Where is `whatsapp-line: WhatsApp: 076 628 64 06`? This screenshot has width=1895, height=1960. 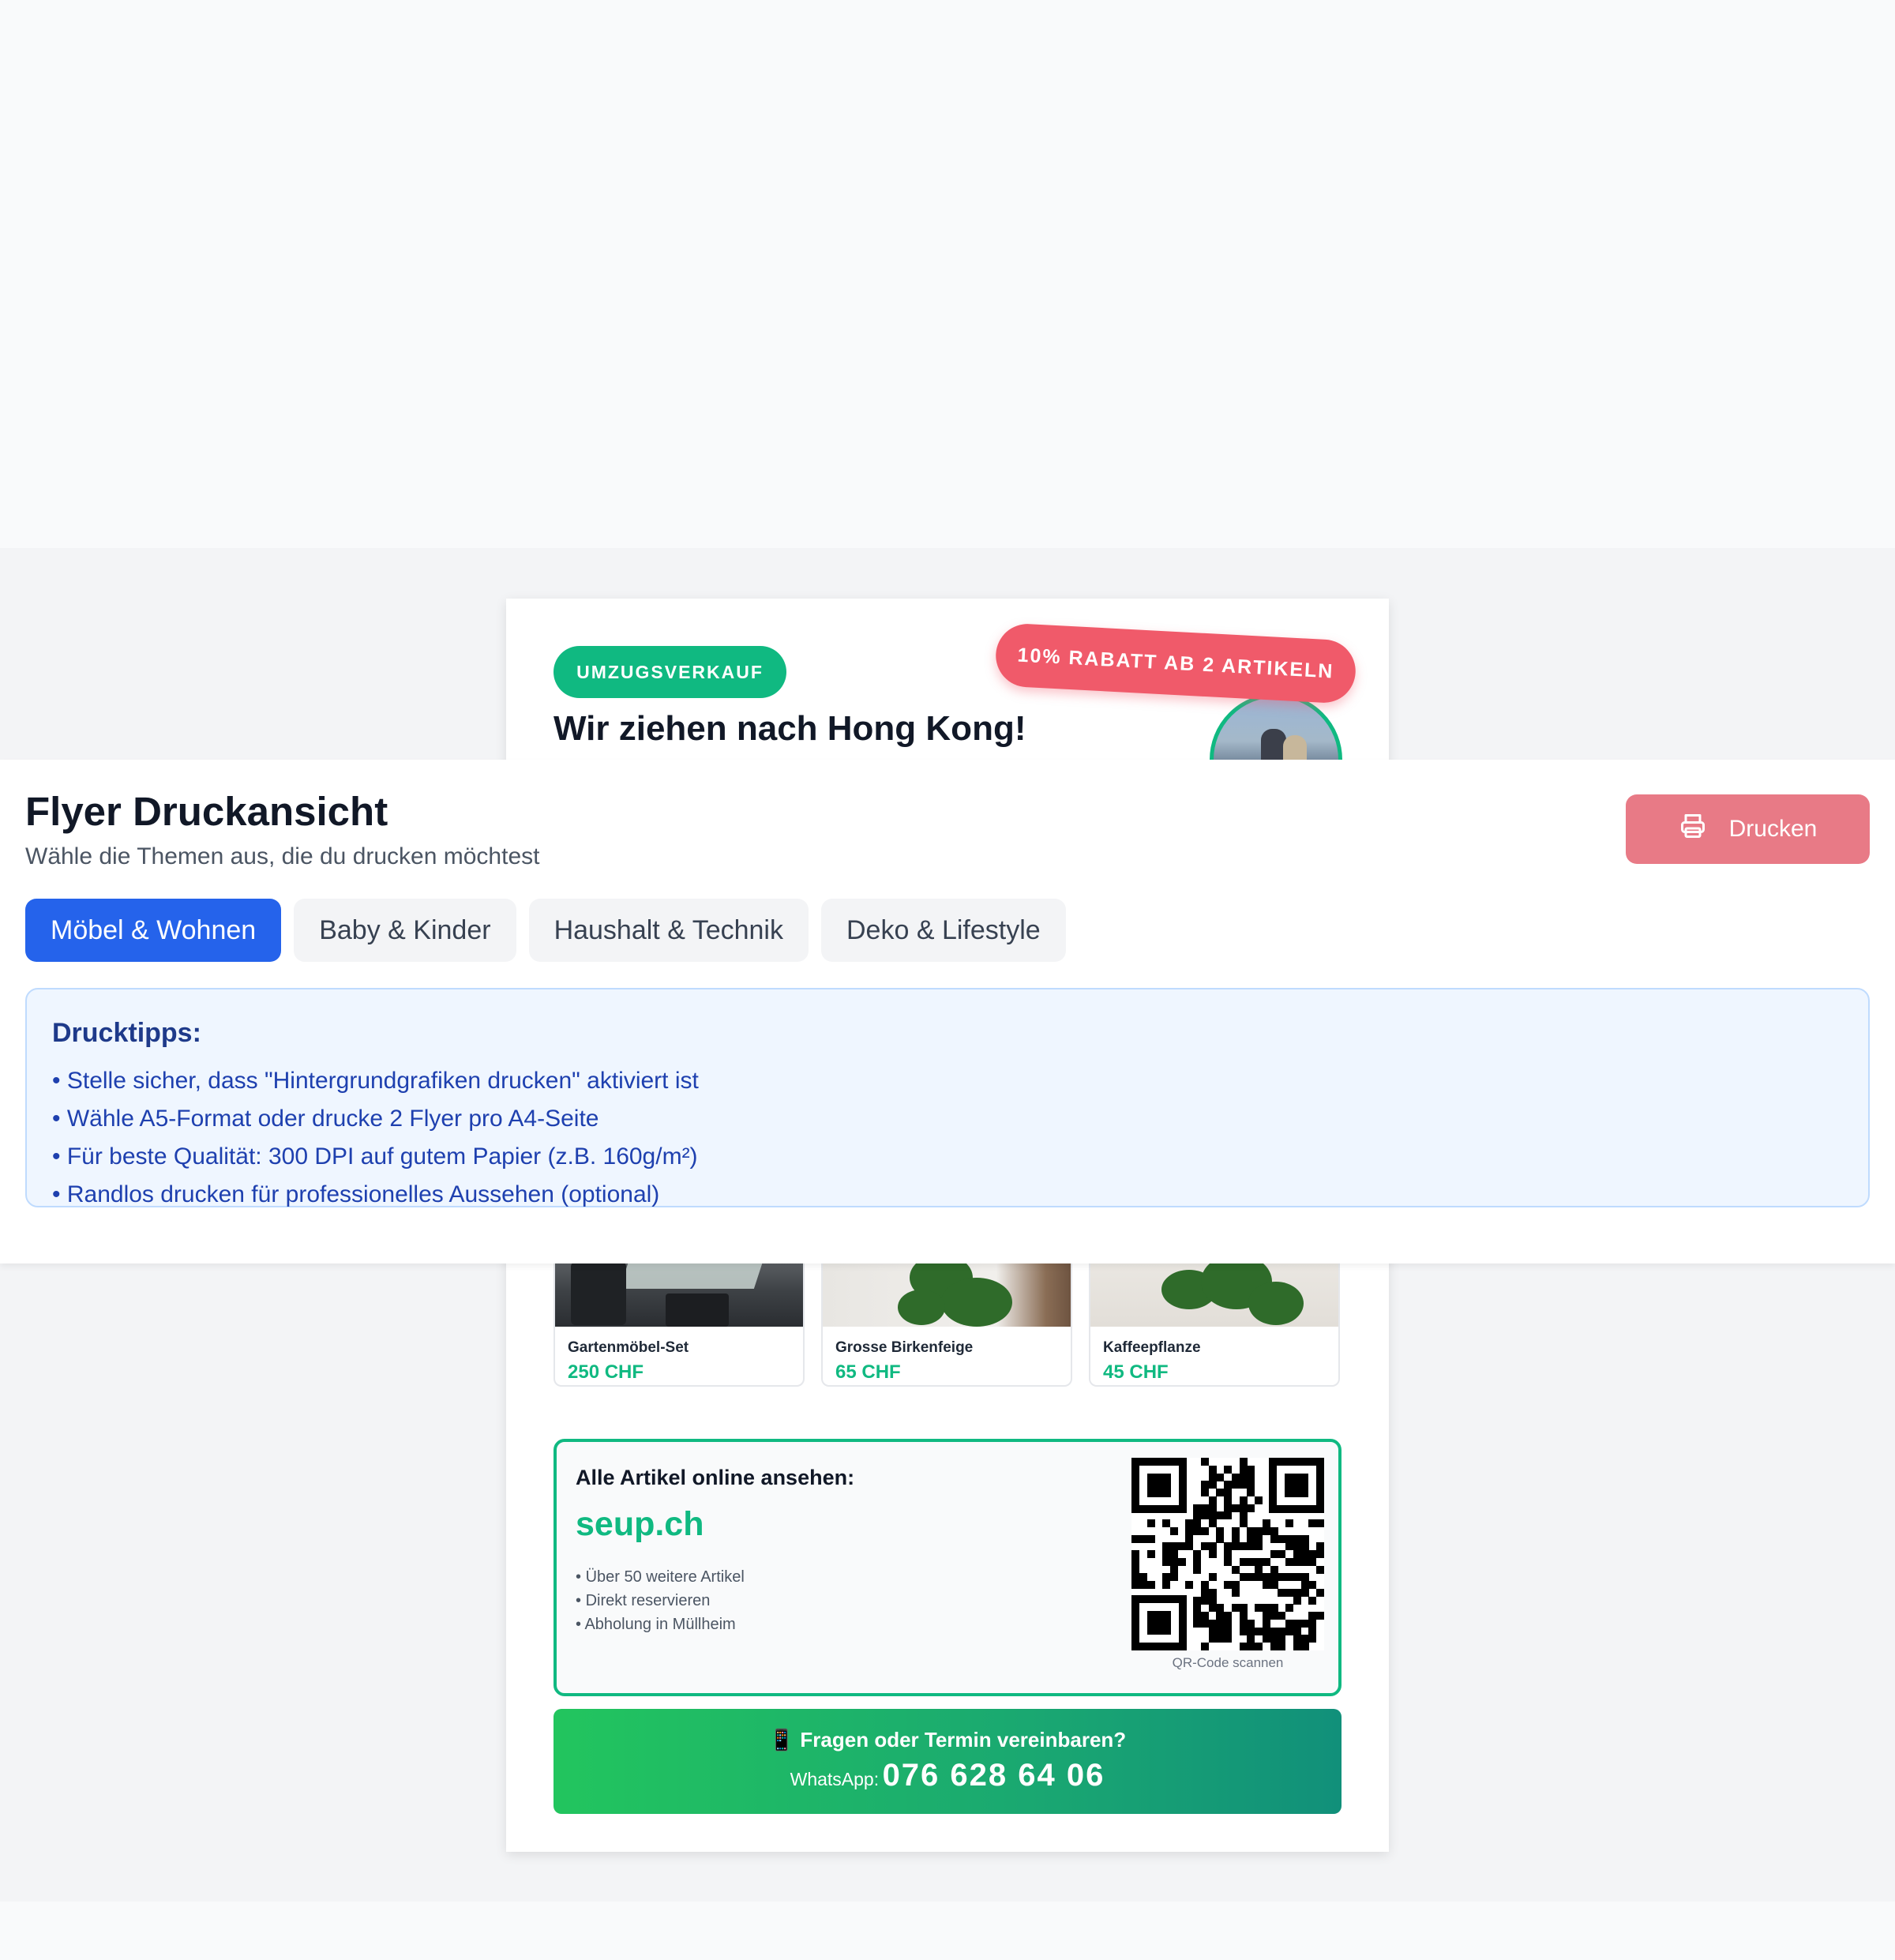
whatsapp-line: WhatsApp: 076 628 64 06 is located at coordinates (947, 1776).